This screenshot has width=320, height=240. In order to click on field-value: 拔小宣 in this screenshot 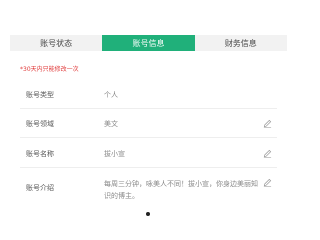, I will do `click(114, 154)`.